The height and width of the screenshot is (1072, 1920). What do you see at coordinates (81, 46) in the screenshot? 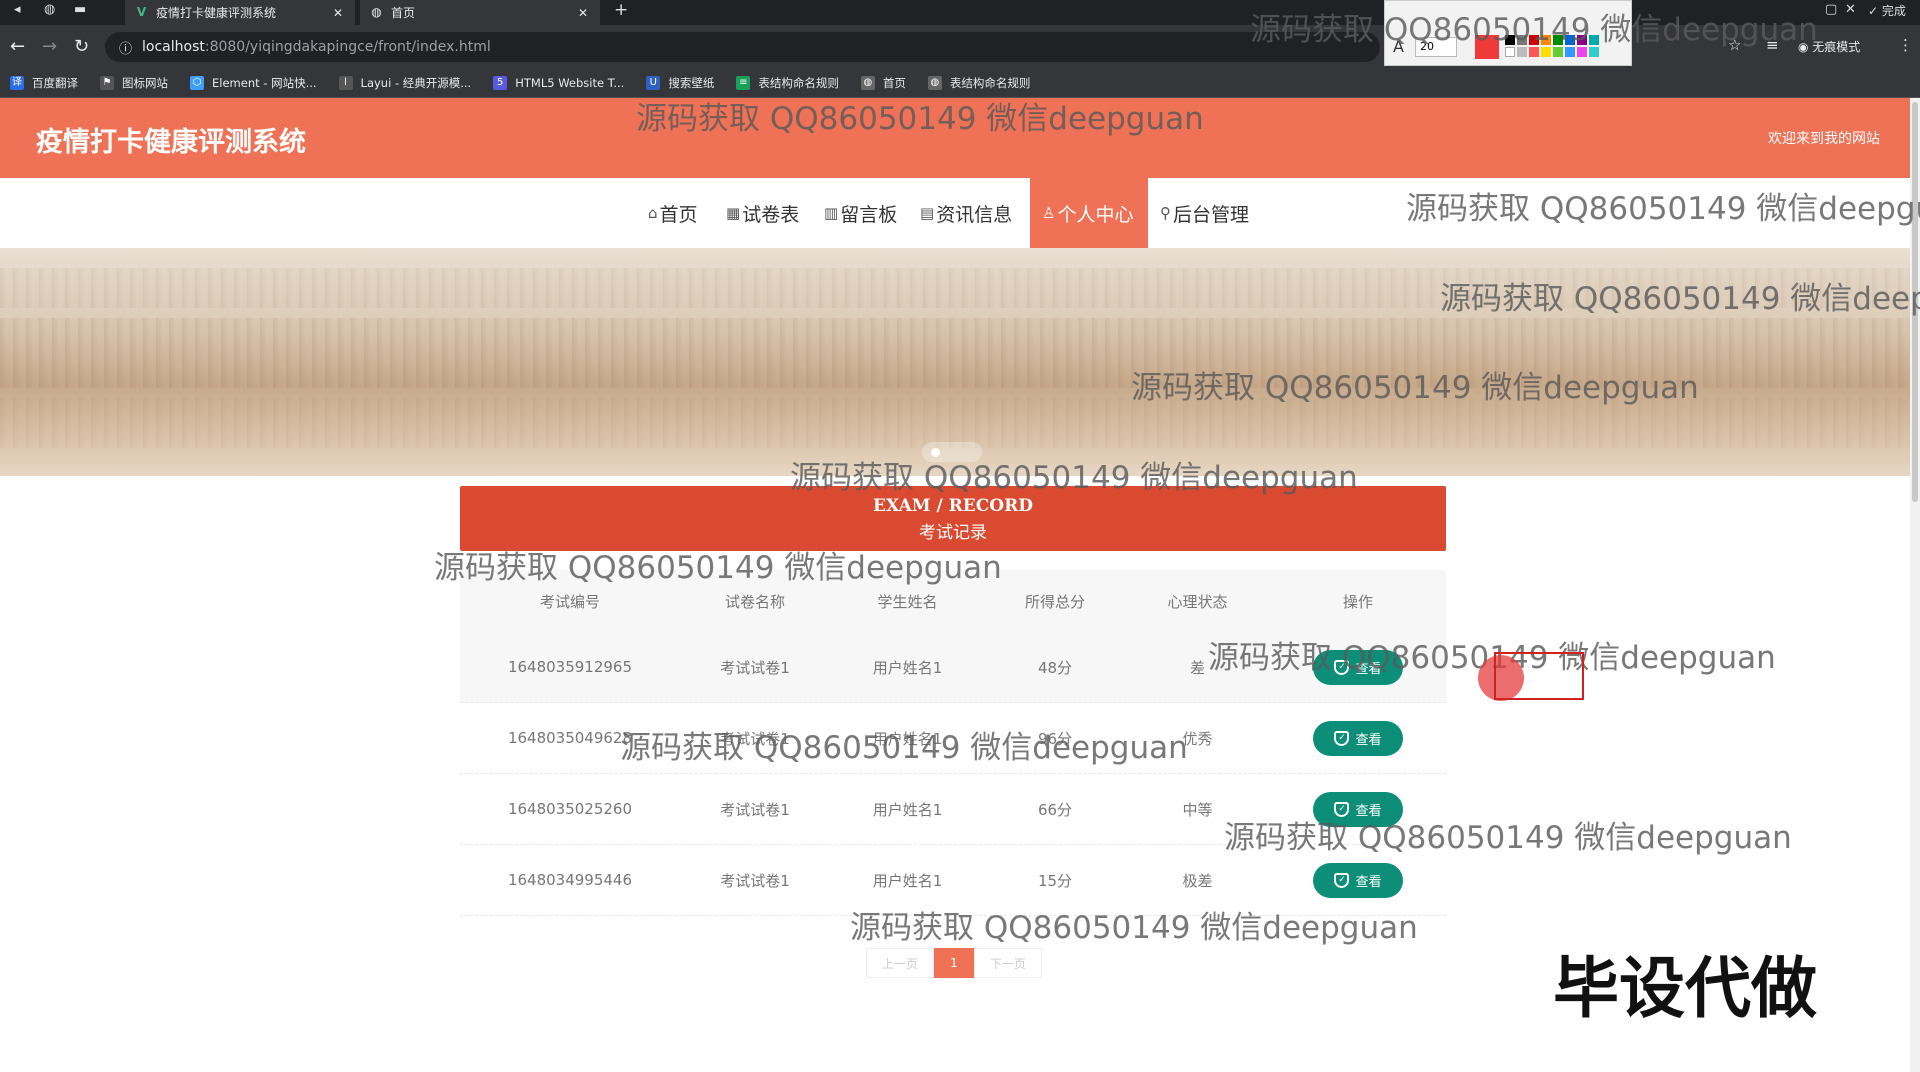
I see `reload-icon: ↻` at bounding box center [81, 46].